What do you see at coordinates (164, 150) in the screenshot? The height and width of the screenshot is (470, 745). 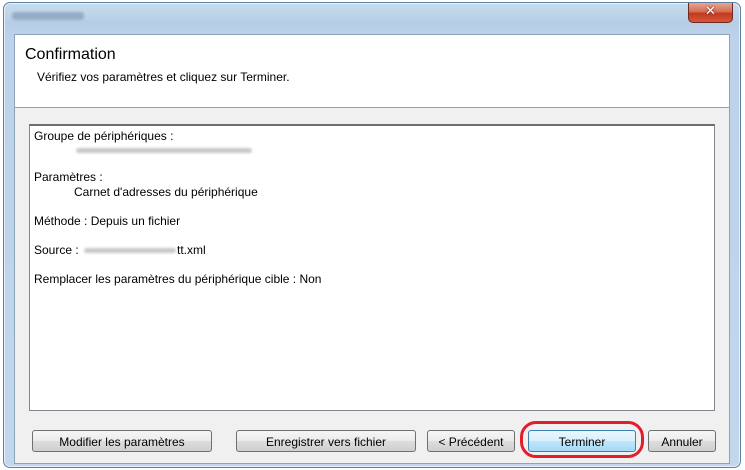 I see `device-group-value-redacted` at bounding box center [164, 150].